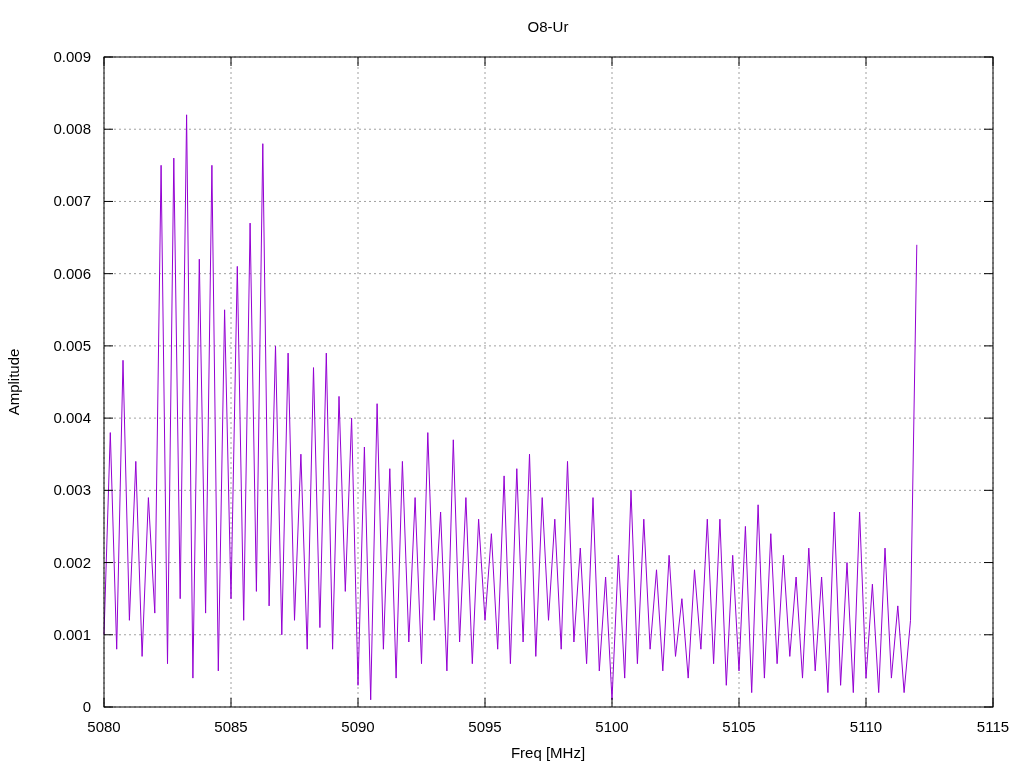 The height and width of the screenshot is (768, 1024). What do you see at coordinates (104, 726) in the screenshot?
I see `x-tick-label: 5080` at bounding box center [104, 726].